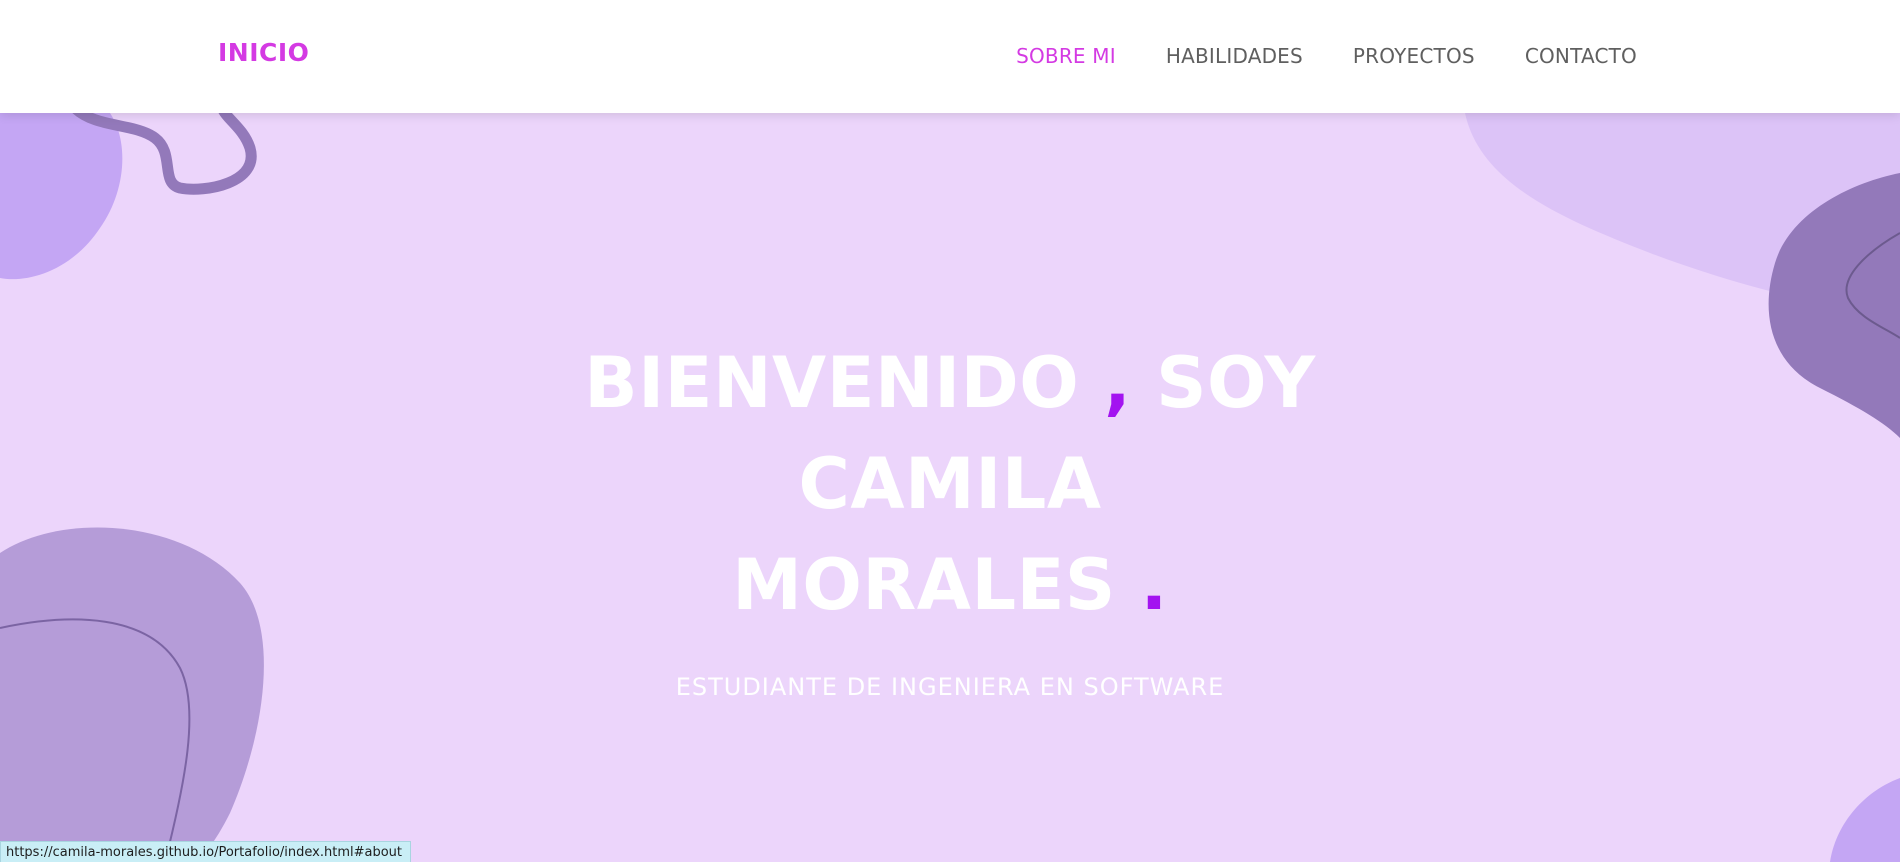 The image size is (1900, 862). Describe the element at coordinates (950, 687) in the screenshot. I see `hero-subtitle: ESTUDIANTE DE INGENIERA EN SOFTWARE` at that location.